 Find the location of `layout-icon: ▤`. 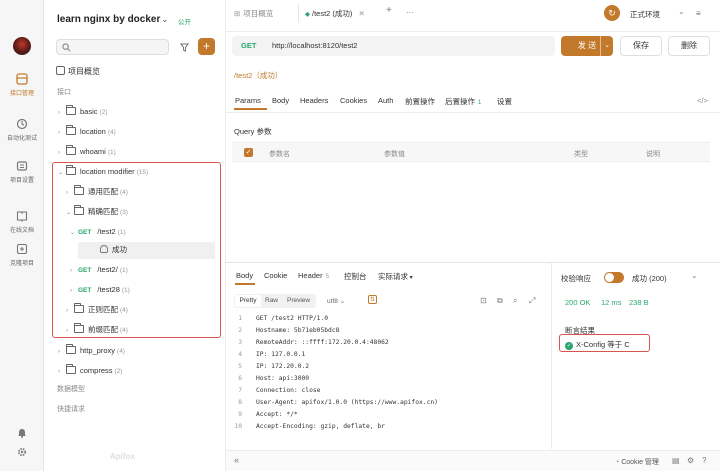

layout-icon: ▤ is located at coordinates (676, 460).